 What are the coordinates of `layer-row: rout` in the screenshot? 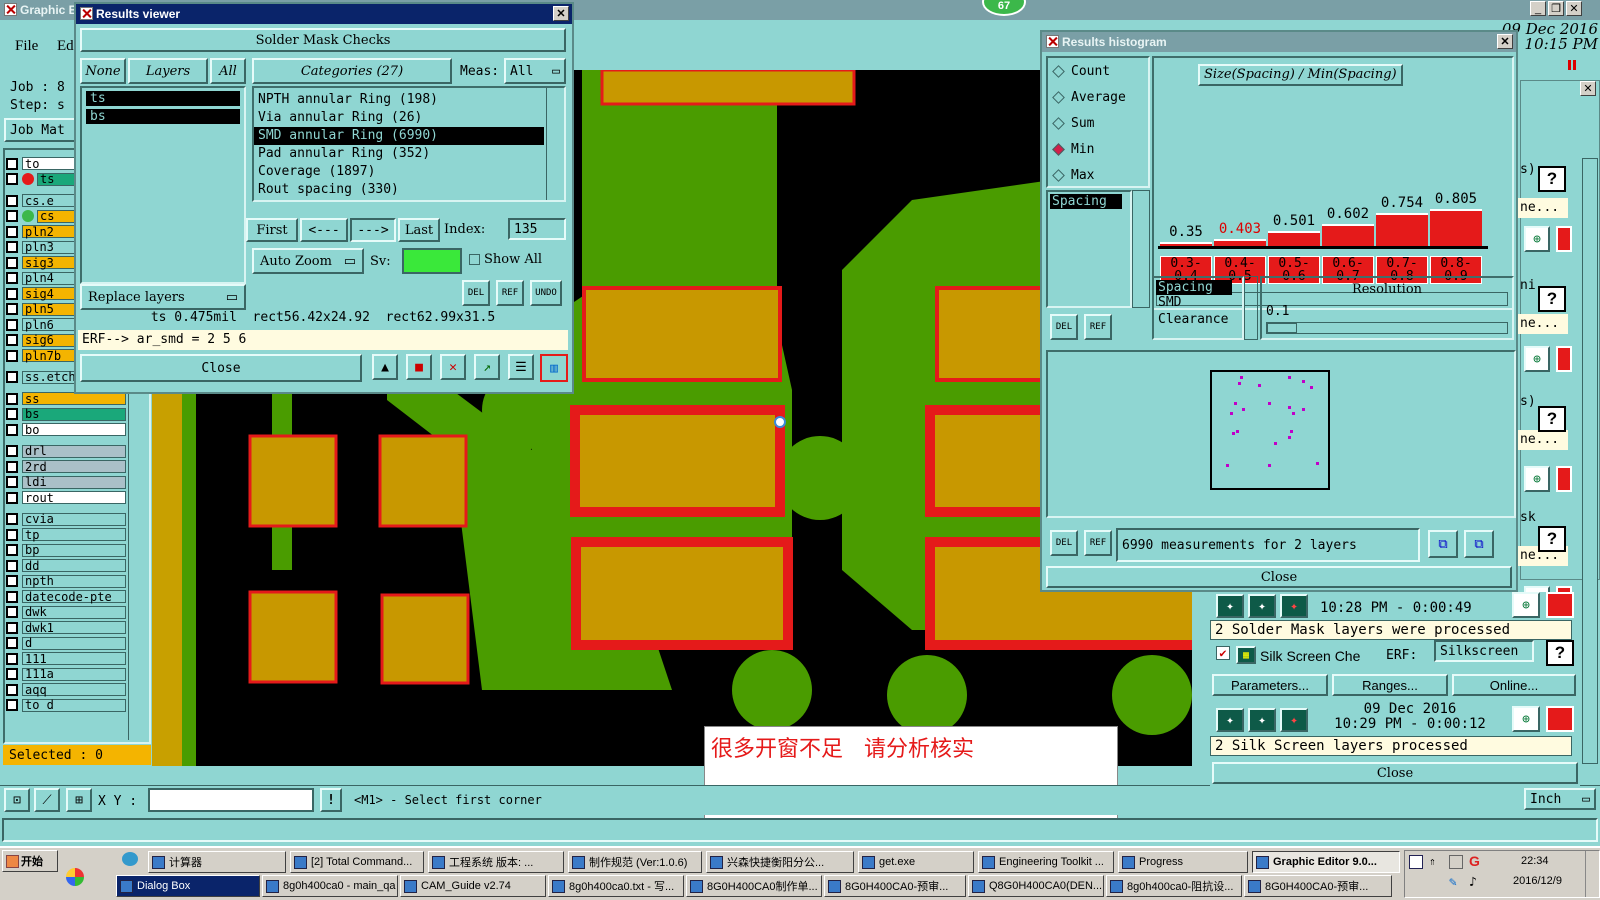 It's located at (66, 497).